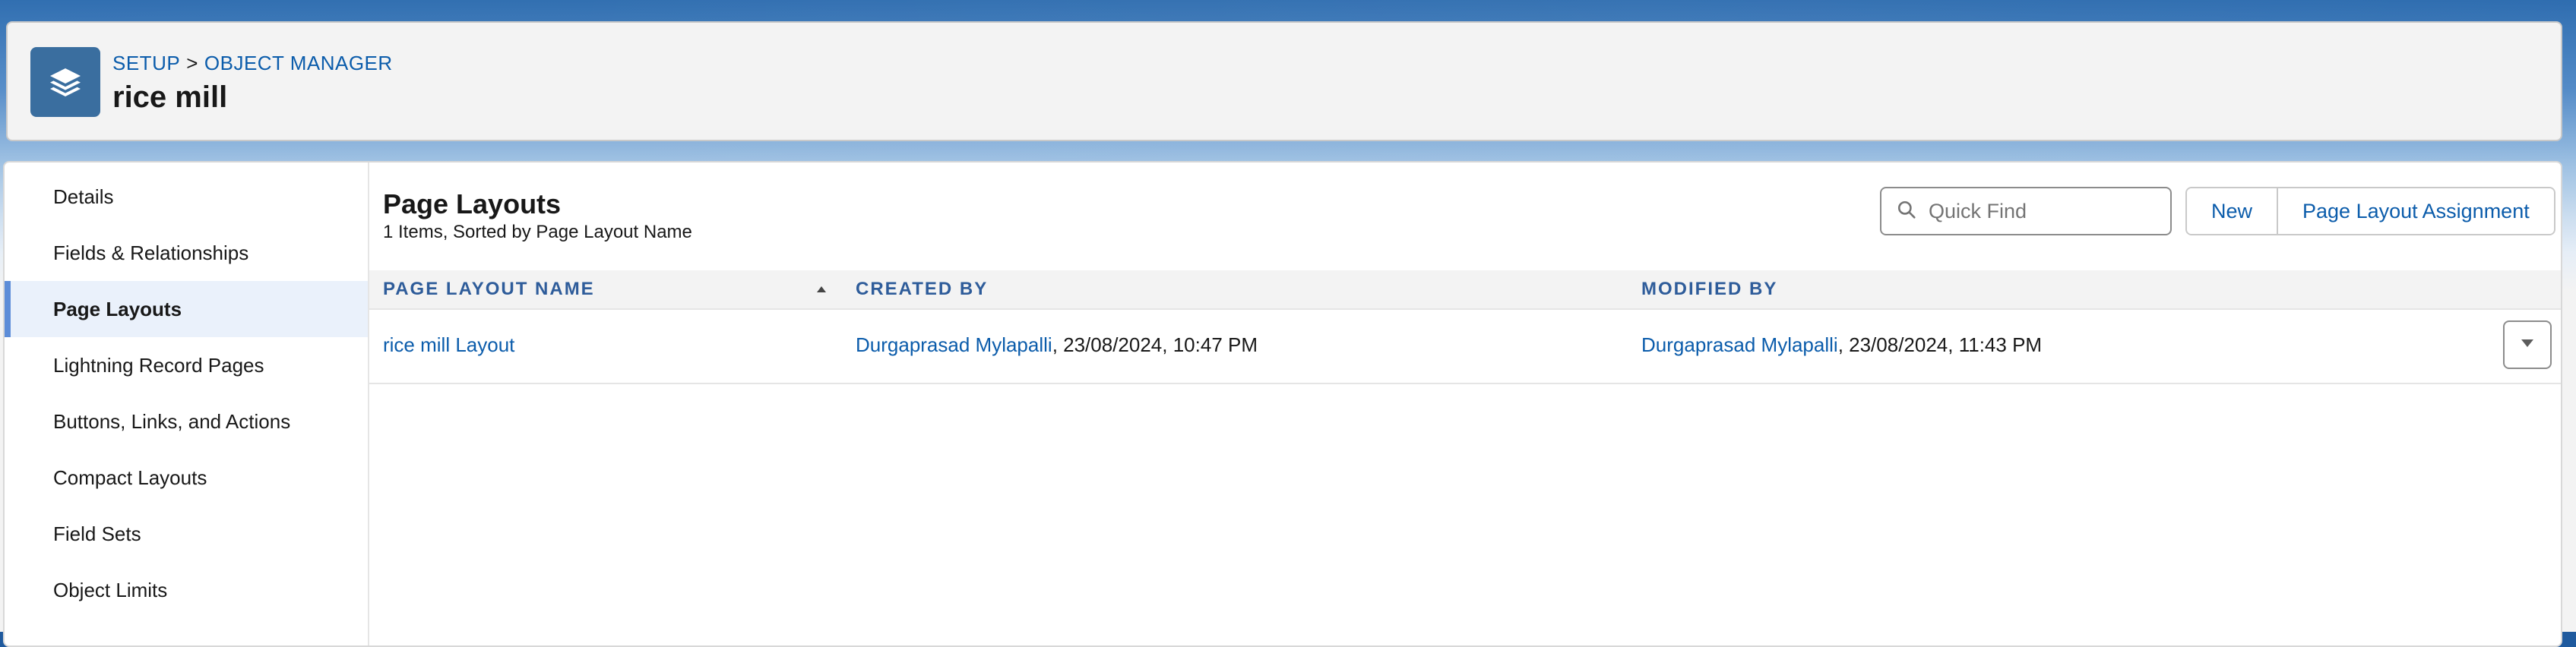 The width and height of the screenshot is (2576, 647). Describe the element at coordinates (2232, 211) in the screenshot. I see `new-button: New` at that location.